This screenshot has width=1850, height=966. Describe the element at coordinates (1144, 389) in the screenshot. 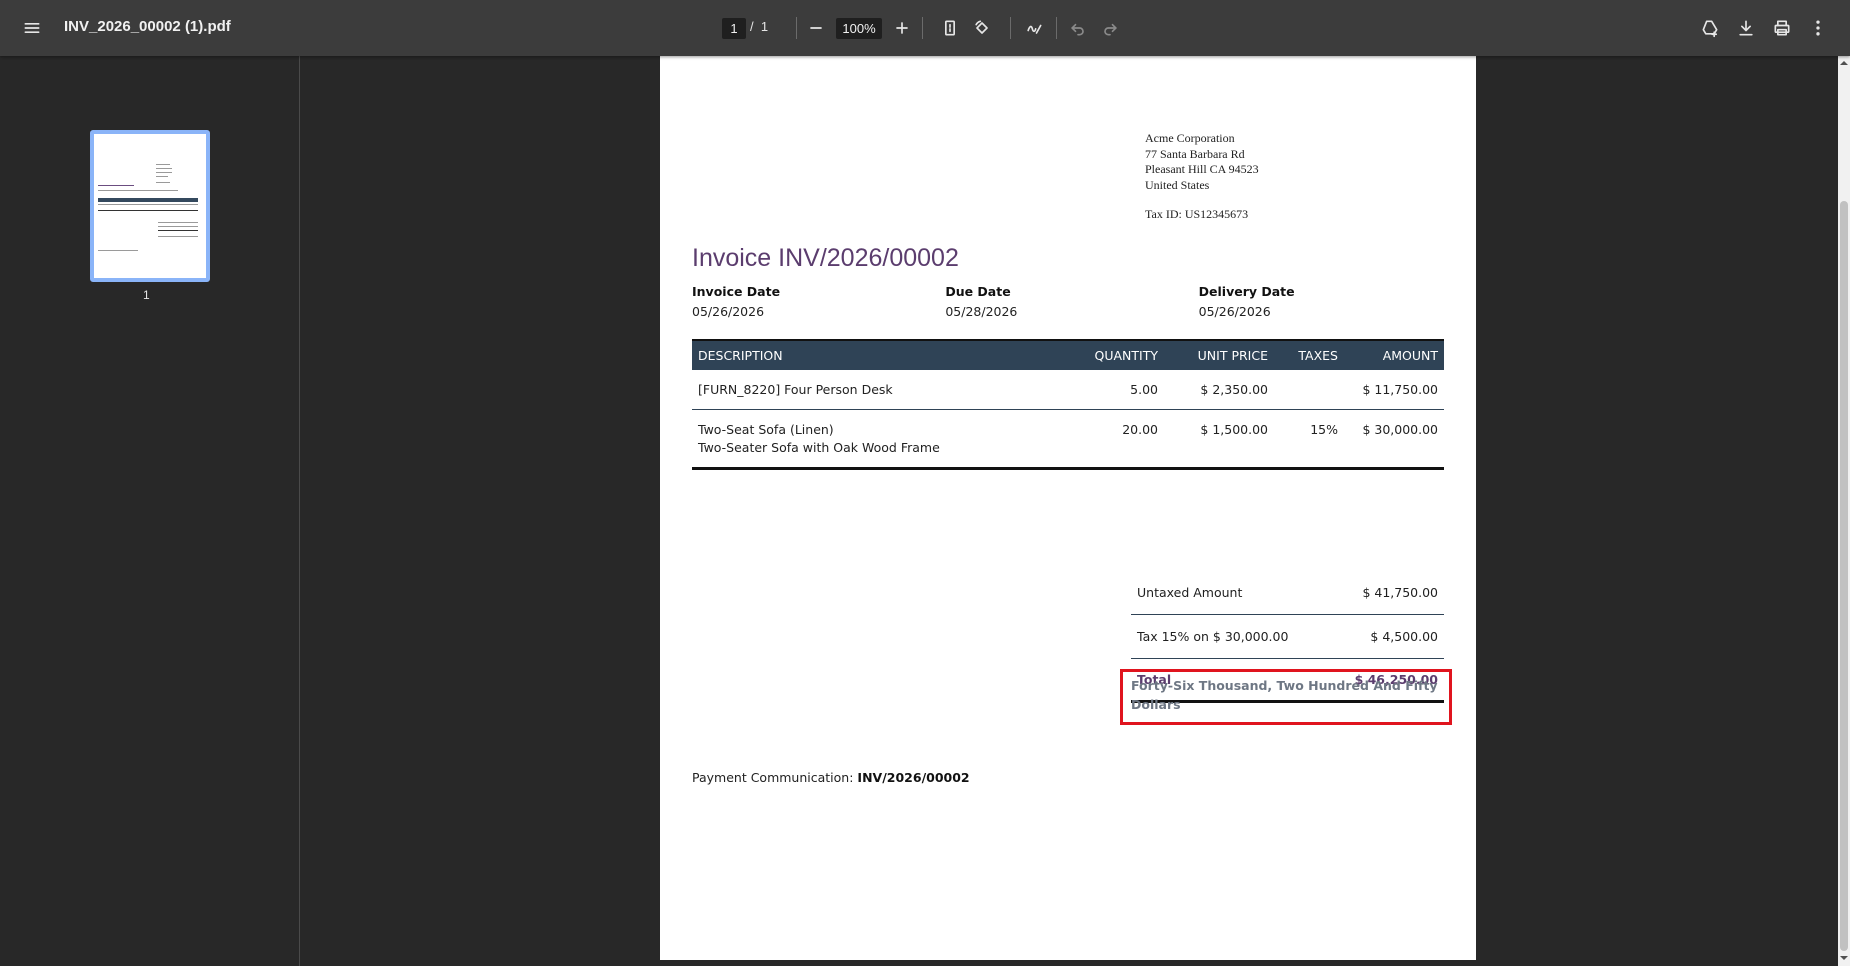

I see `line-quantity: 5.00` at that location.